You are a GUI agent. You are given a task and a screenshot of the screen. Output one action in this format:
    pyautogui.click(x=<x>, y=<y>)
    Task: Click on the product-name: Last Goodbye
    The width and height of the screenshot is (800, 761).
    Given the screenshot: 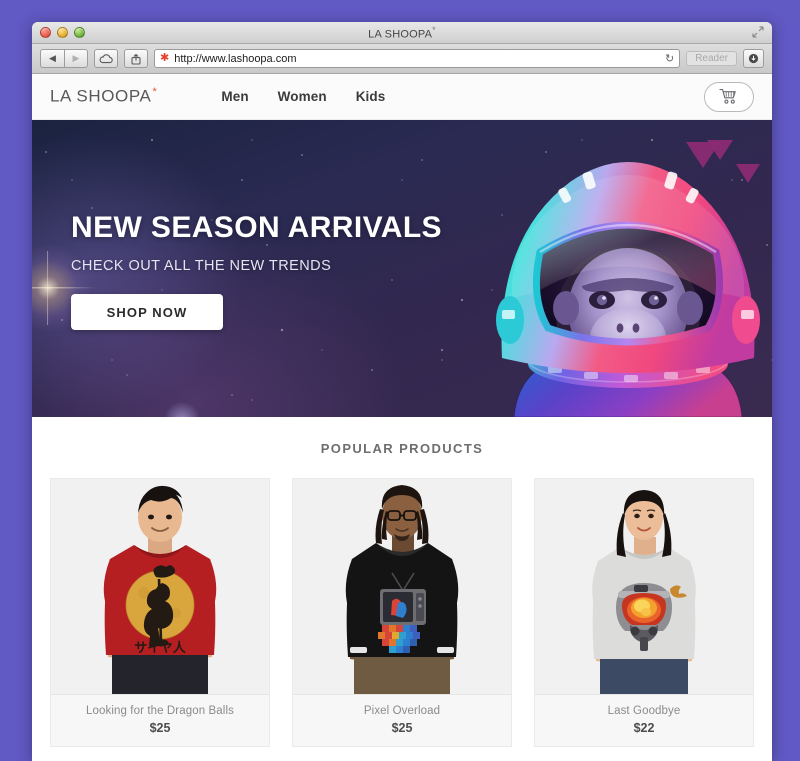 What is the action you would take?
    pyautogui.click(x=644, y=711)
    